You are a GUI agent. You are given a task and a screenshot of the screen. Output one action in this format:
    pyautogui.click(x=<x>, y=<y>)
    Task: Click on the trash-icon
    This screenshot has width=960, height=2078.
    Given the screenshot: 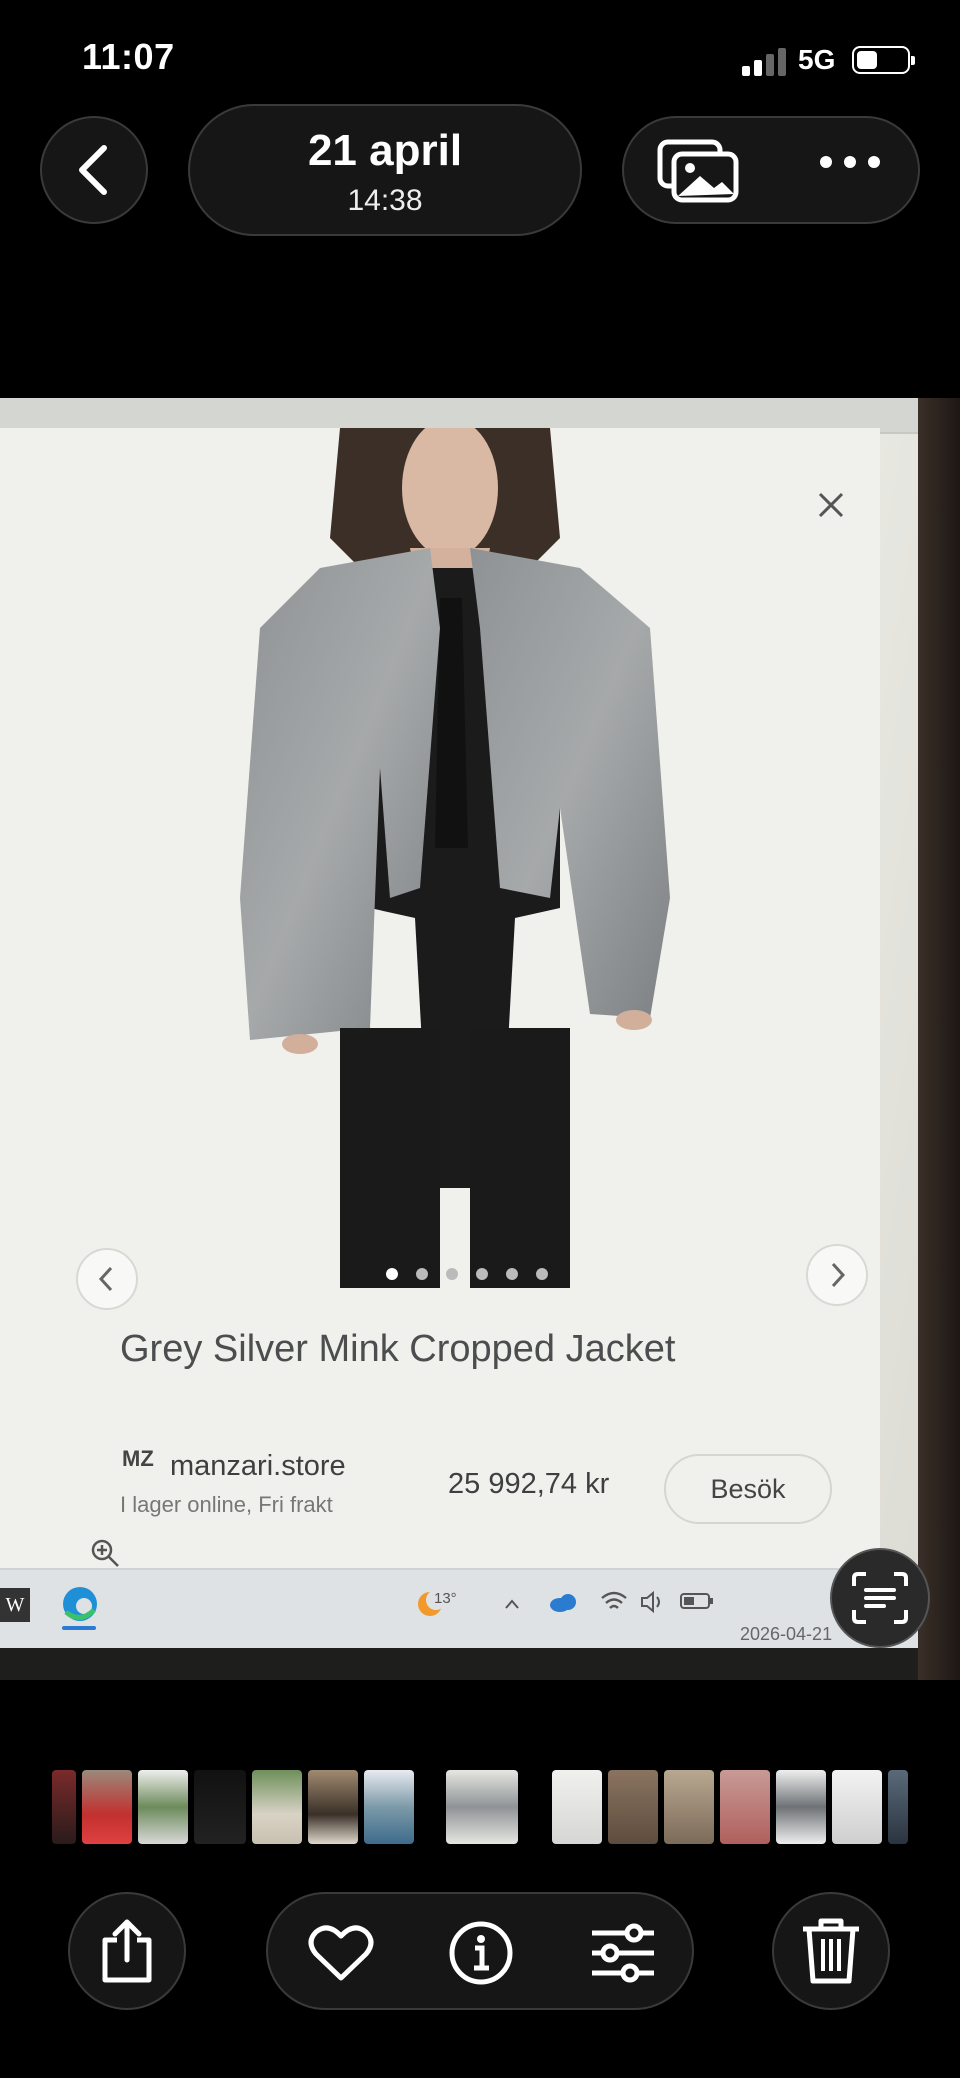 What is the action you would take?
    pyautogui.click(x=831, y=1951)
    